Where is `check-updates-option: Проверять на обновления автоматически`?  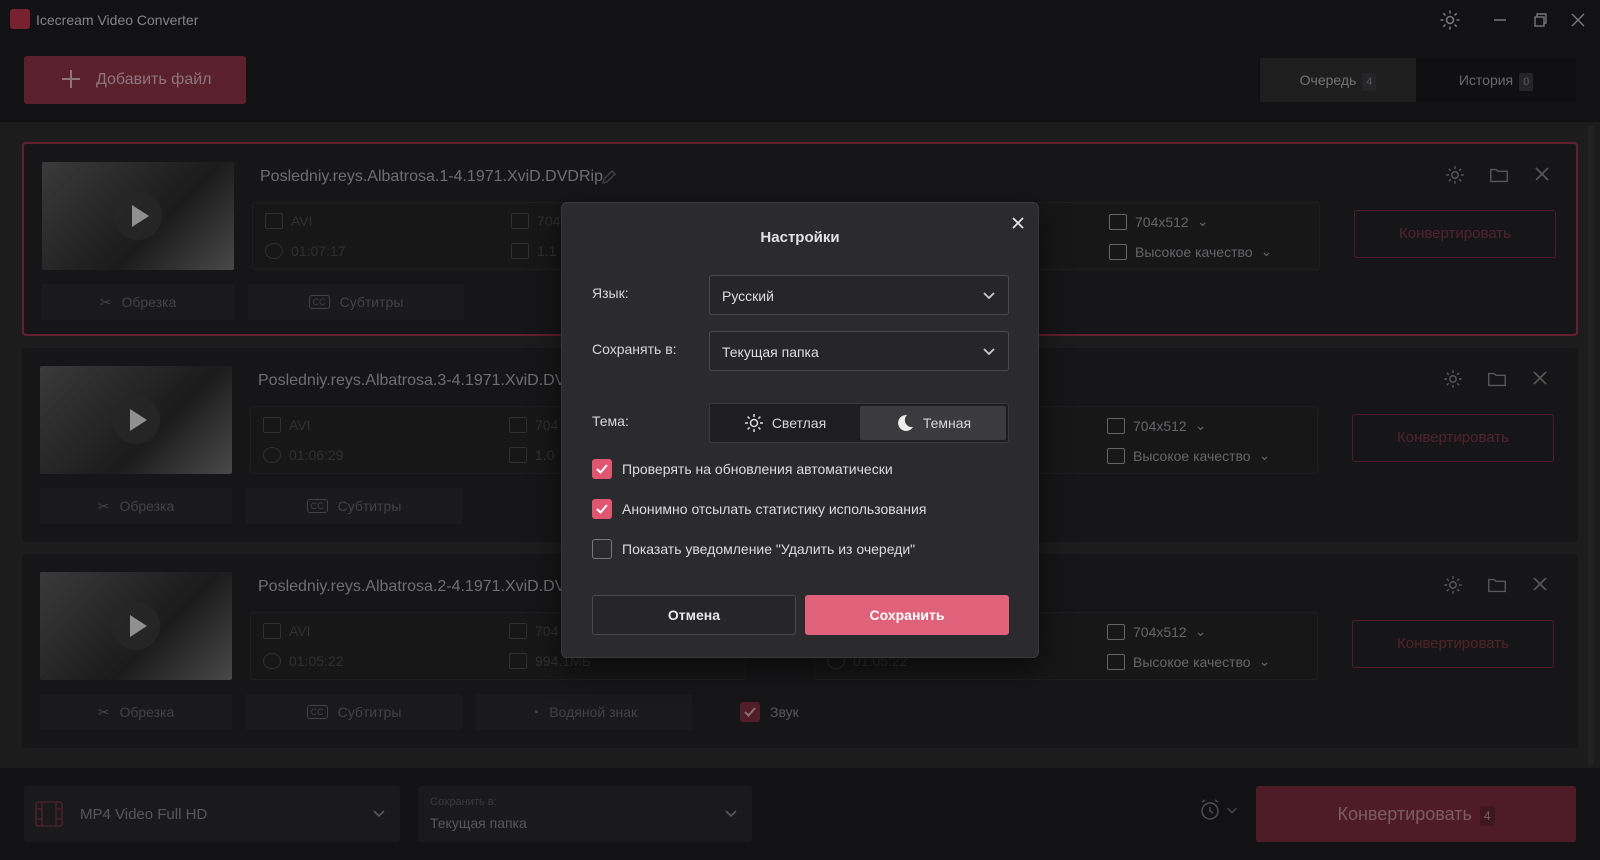 check-updates-option: Проверять на обновления автоматически is located at coordinates (742, 469).